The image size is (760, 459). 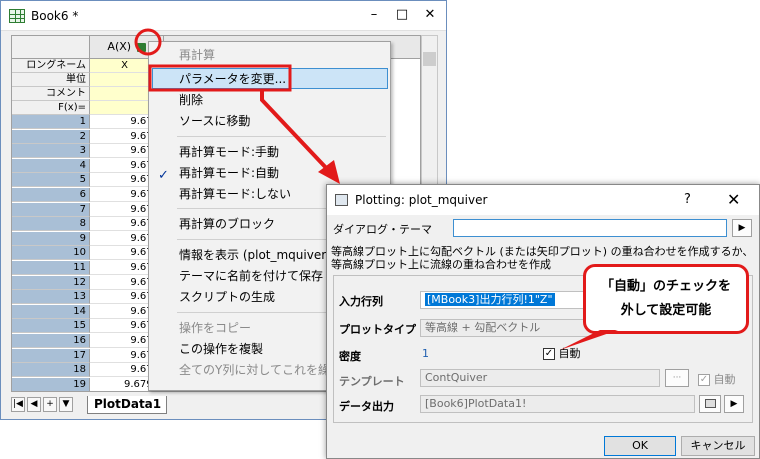 What do you see at coordinates (148, 42) in the screenshot?
I see `lock-highlight-circle` at bounding box center [148, 42].